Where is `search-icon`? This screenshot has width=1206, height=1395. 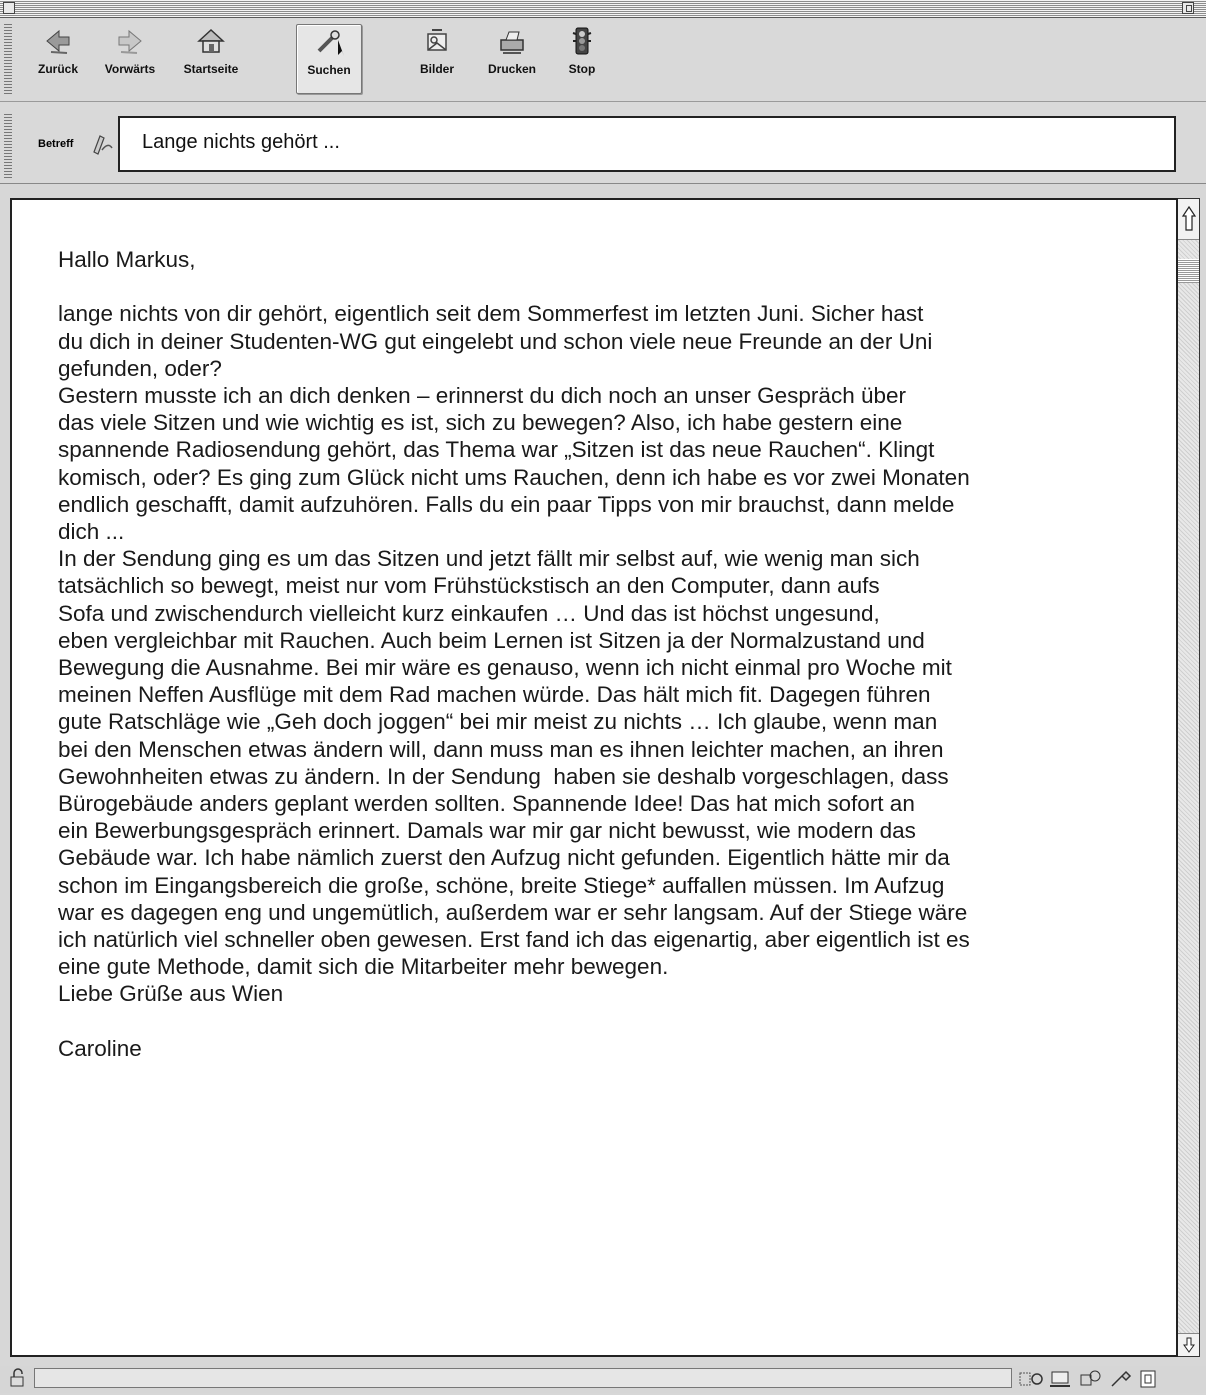 search-icon is located at coordinates (330, 43).